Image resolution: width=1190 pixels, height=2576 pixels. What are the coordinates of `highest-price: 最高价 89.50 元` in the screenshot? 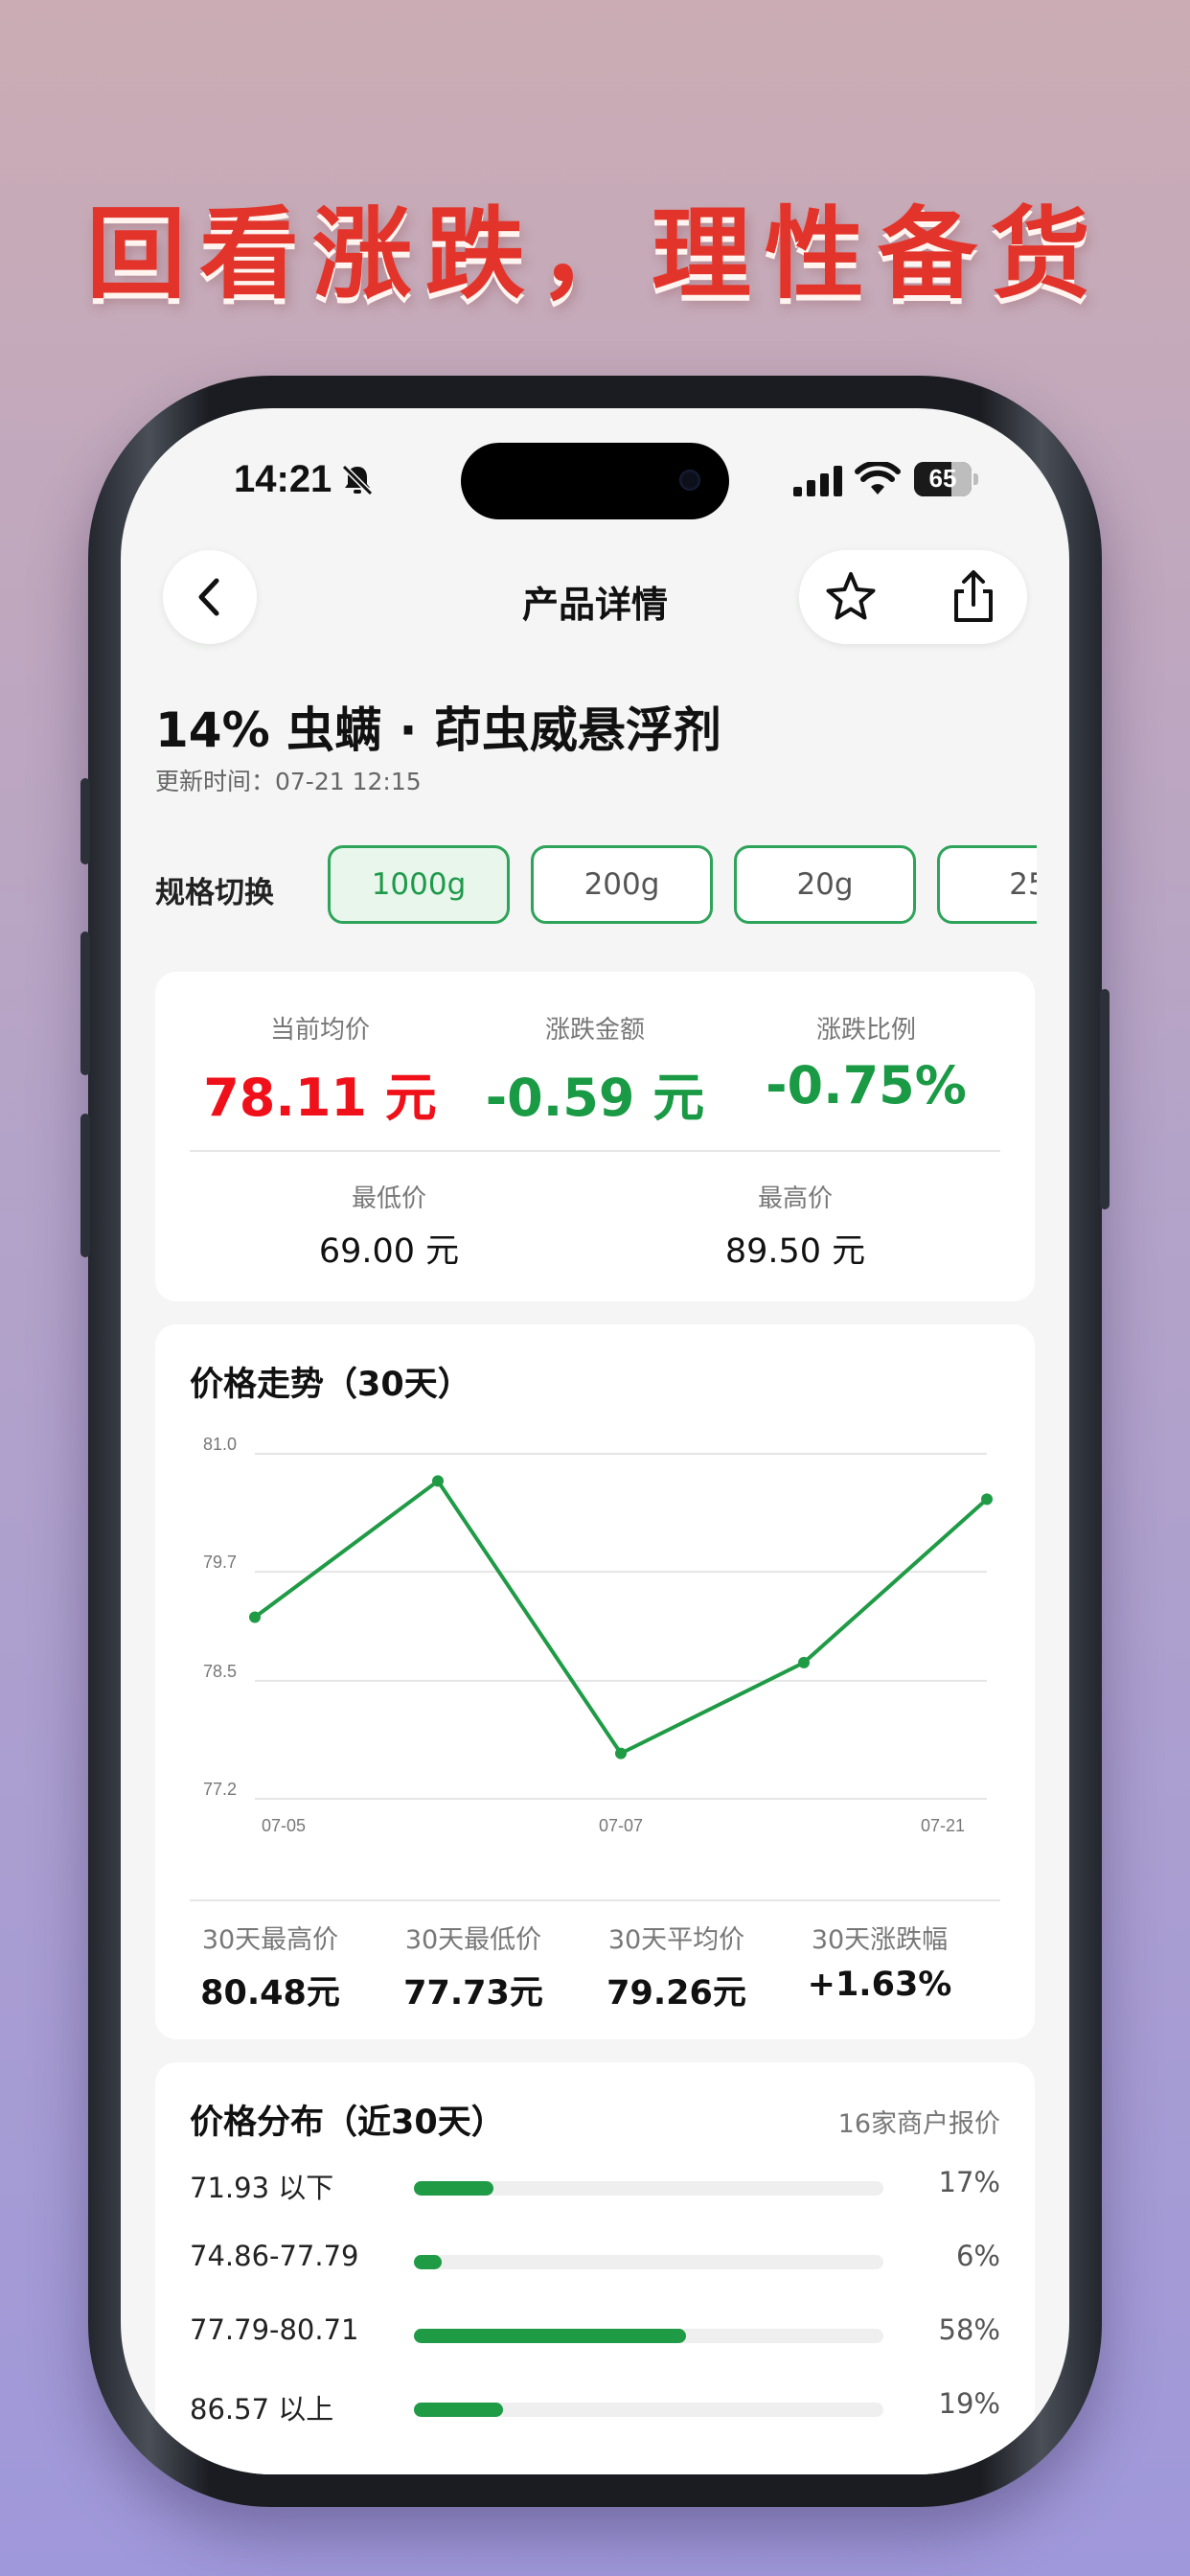 It's located at (795, 1226).